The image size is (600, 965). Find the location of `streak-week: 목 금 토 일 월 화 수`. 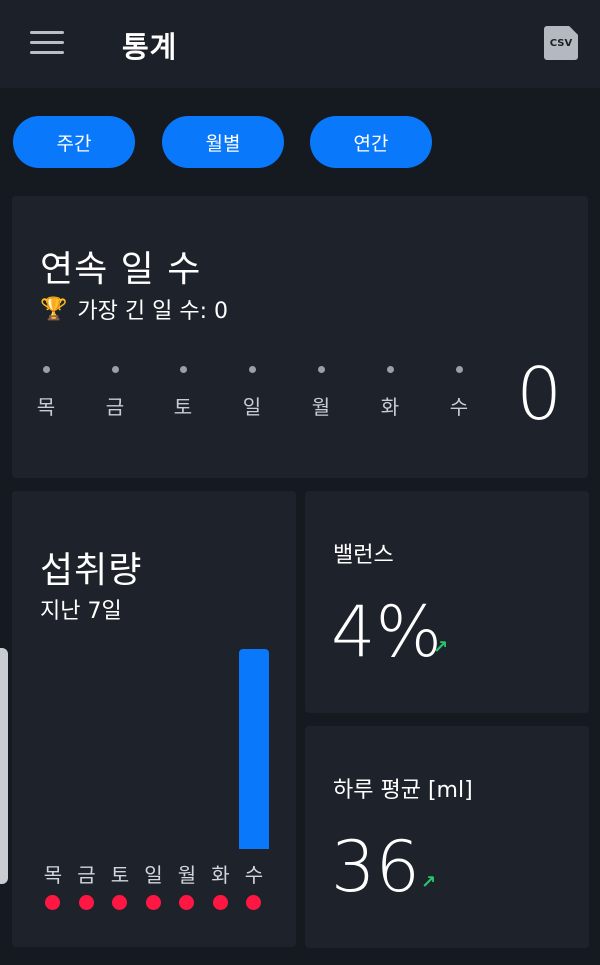

streak-week: 목 금 토 일 월 화 수 is located at coordinates (252, 397).